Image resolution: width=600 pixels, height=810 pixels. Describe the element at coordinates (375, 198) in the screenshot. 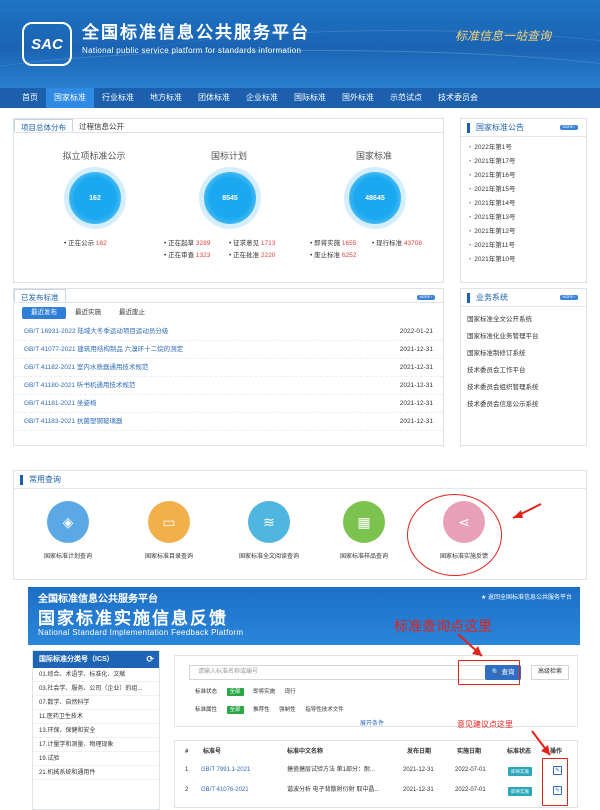

I see `stat-circle-national: 48645` at that location.